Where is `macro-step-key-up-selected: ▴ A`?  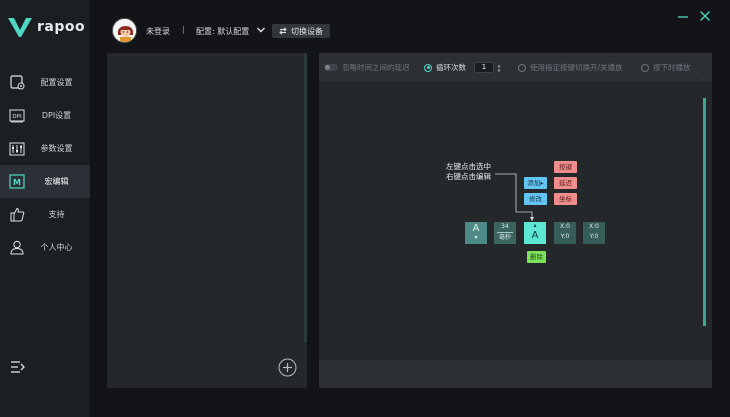
macro-step-key-up-selected: ▴ A is located at coordinates (535, 233).